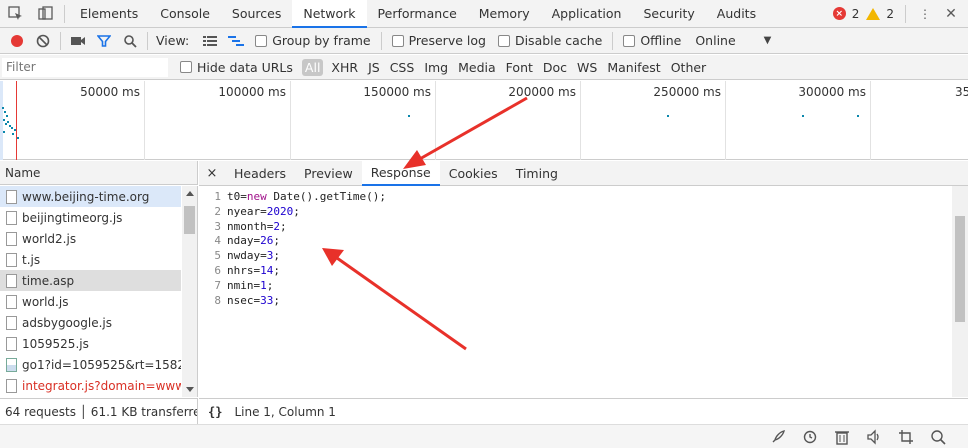 The image size is (968, 448). Describe the element at coordinates (210, 41) in the screenshot. I see `large-rows-toggle` at that location.